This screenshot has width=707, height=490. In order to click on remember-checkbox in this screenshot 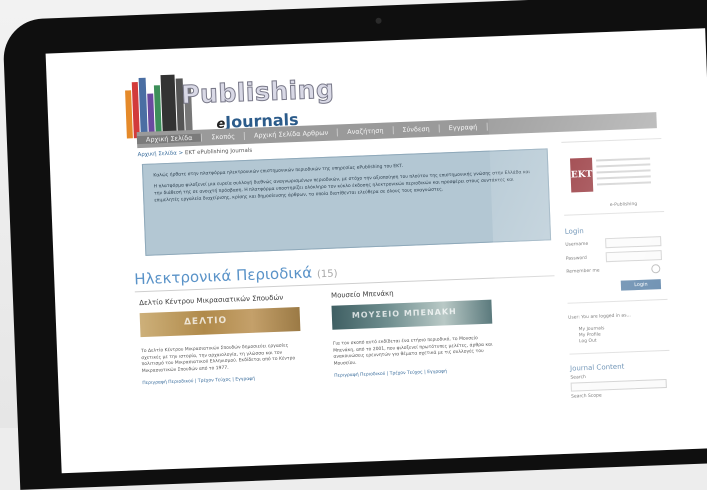, I will do `click(656, 269)`.